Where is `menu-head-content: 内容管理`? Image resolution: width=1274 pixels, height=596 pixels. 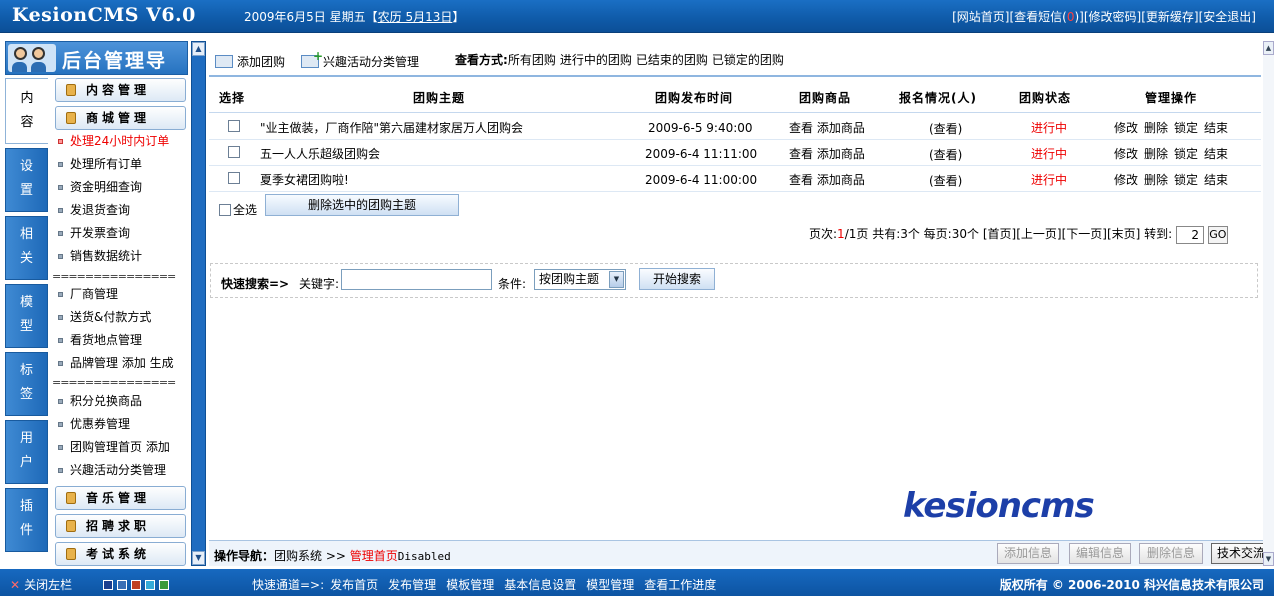 menu-head-content: 内容管理 is located at coordinates (120, 90).